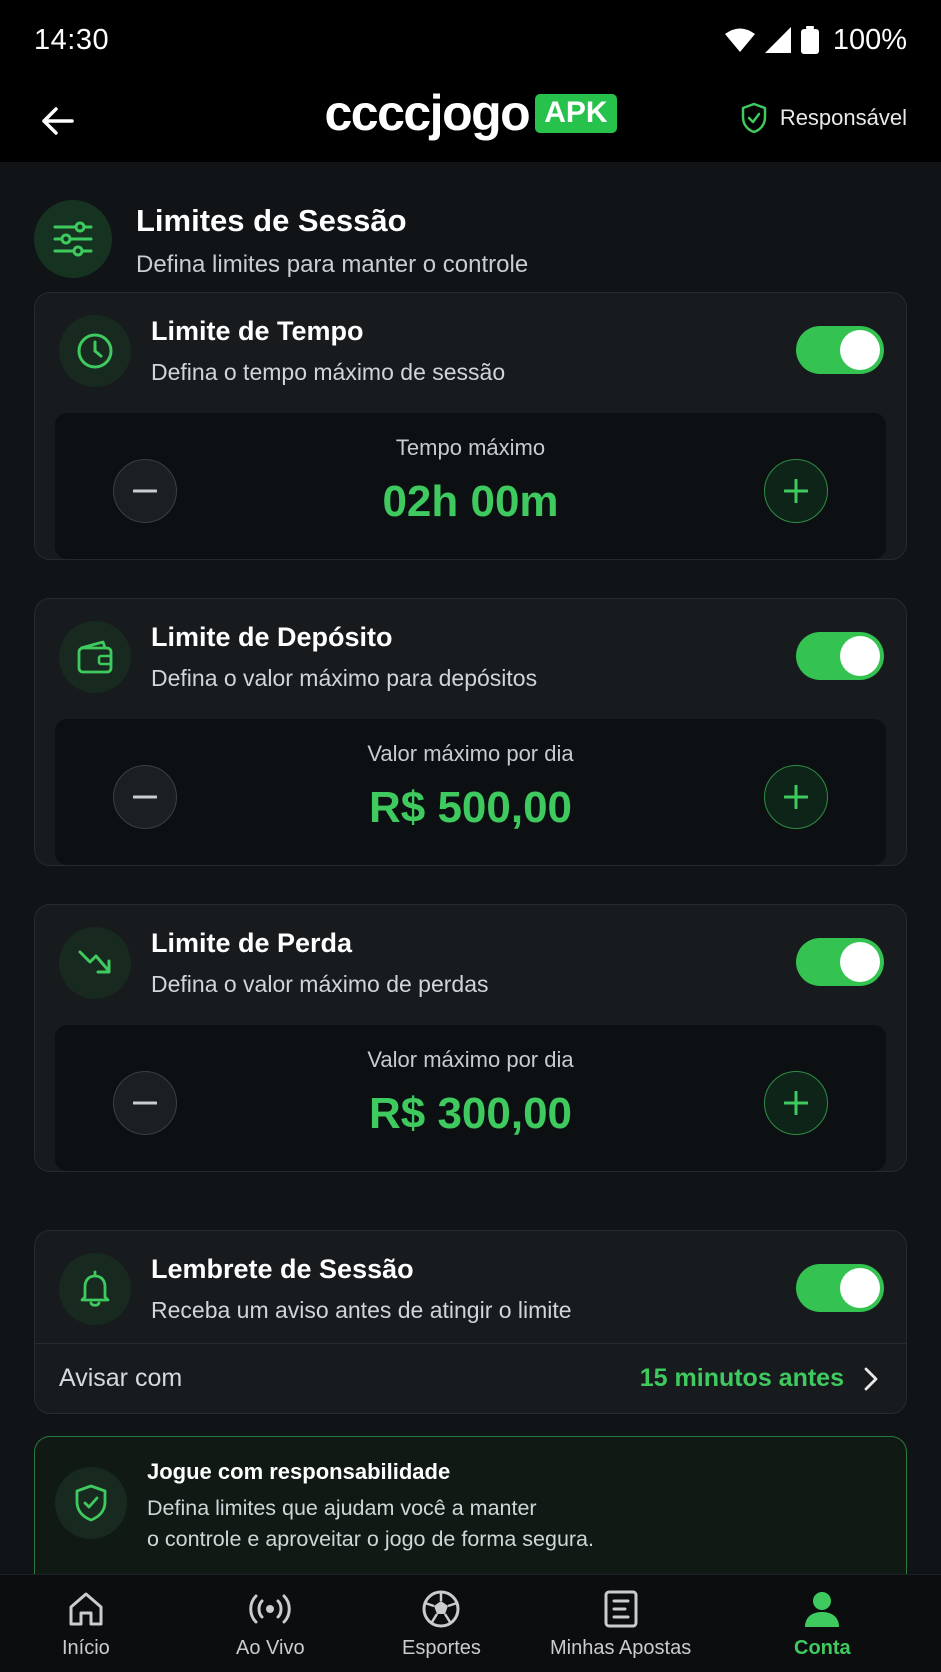 The image size is (941, 1672). I want to click on arrow-left-icon, so click(58, 121).